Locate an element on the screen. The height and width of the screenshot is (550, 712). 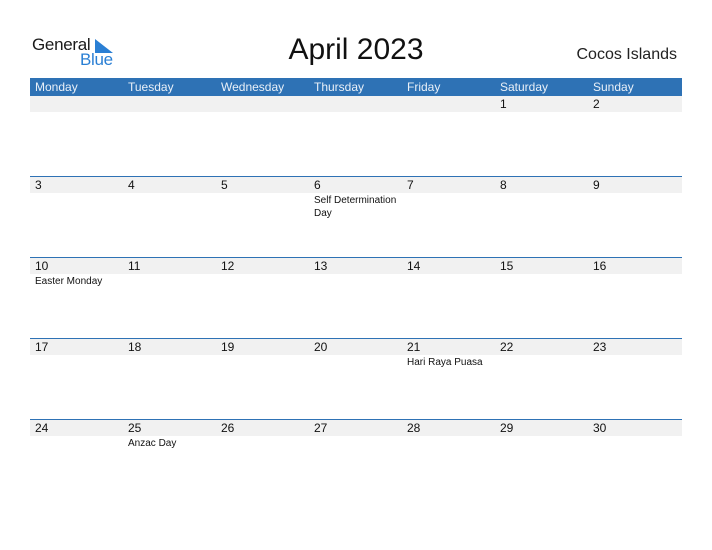
day-cell: 13 is located at coordinates (355, 298).